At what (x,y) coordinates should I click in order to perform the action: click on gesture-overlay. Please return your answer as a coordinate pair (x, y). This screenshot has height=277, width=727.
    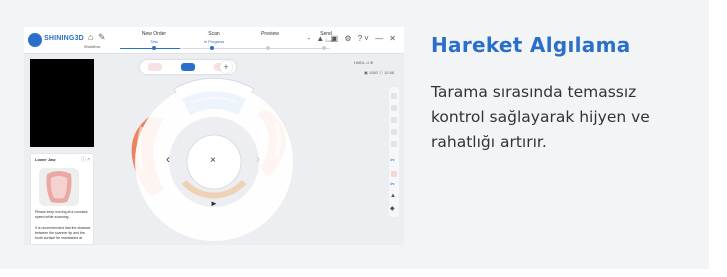
    Looking at the image, I should click on (212, 159).